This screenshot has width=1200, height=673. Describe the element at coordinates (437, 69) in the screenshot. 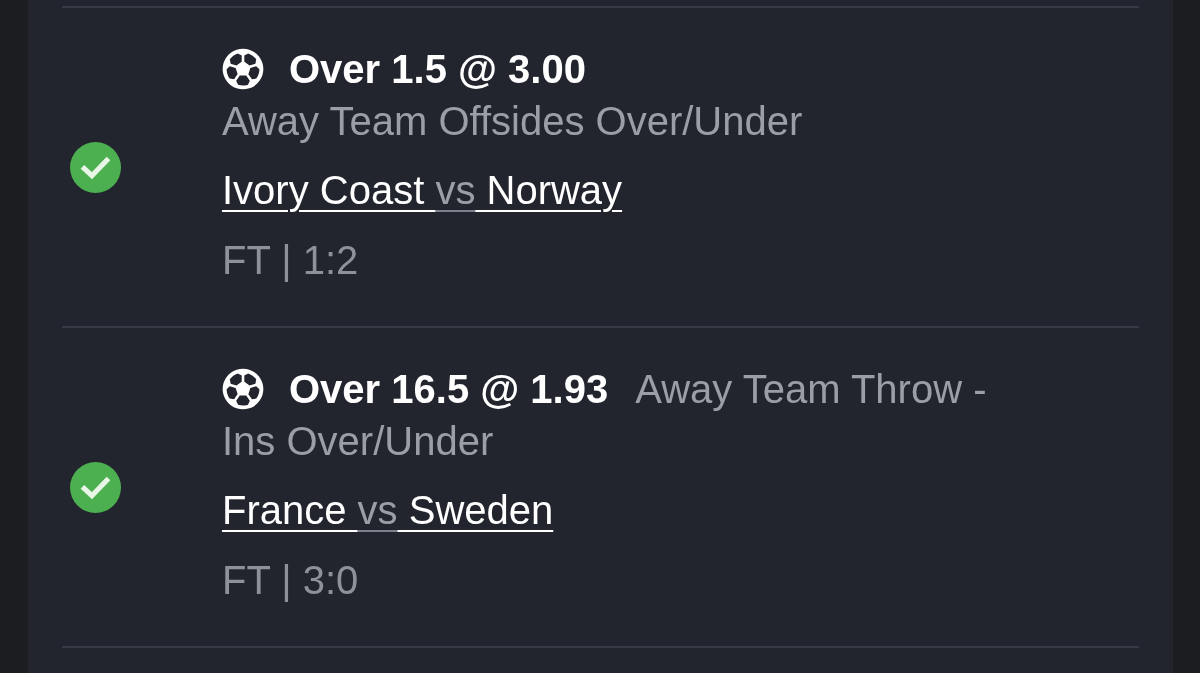

I see `bet-title: Over 1.5 @ 3.00` at that location.